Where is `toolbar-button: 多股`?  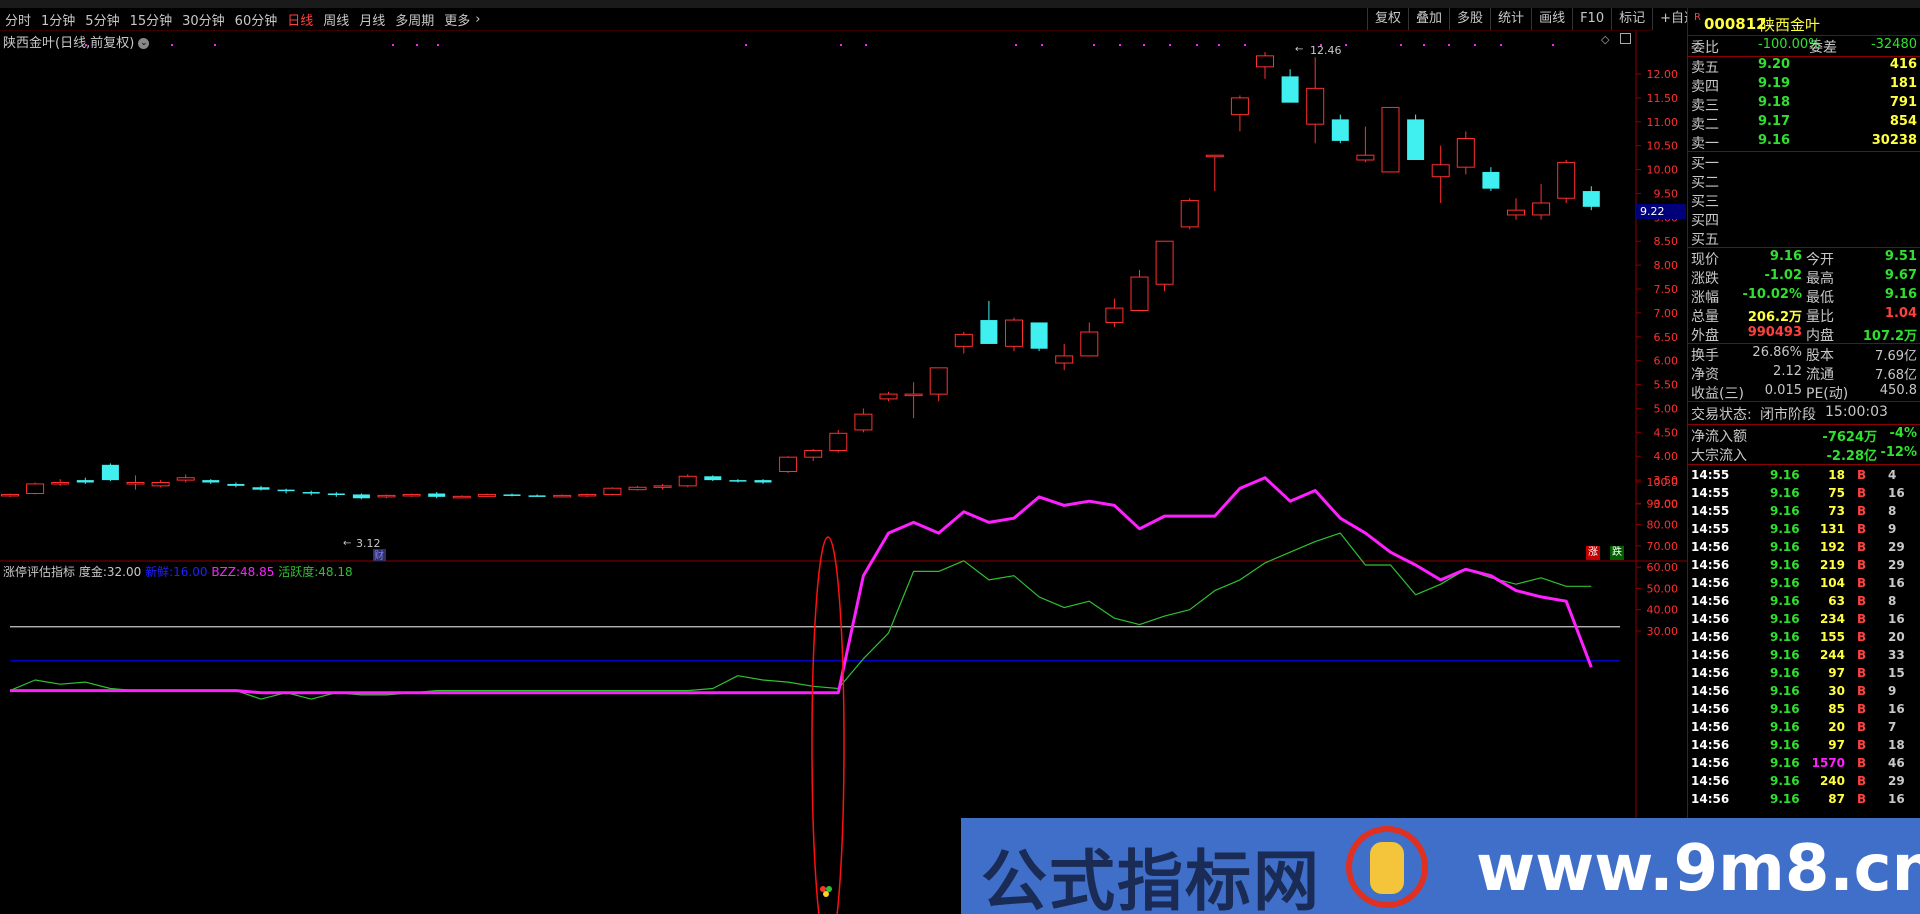 toolbar-button: 多股 is located at coordinates (1469, 19).